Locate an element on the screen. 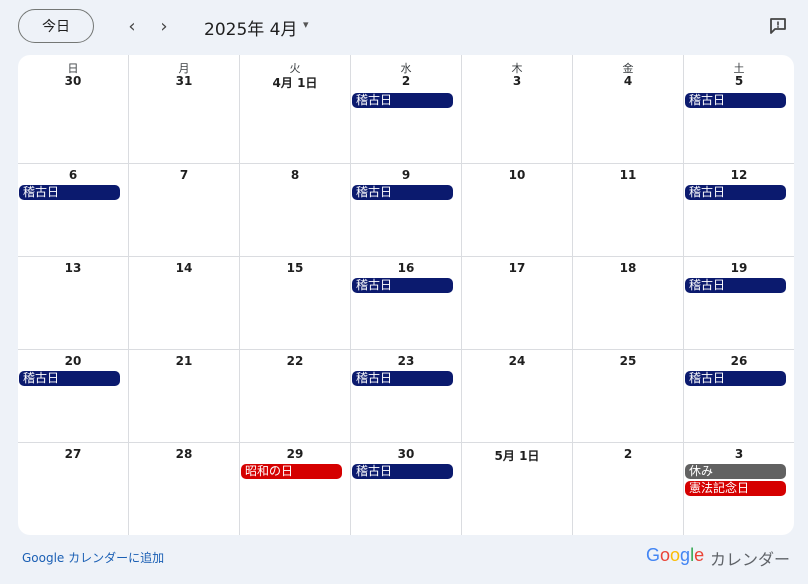 The image size is (808, 584). event-chip: 憲法記念日 is located at coordinates (735, 488).